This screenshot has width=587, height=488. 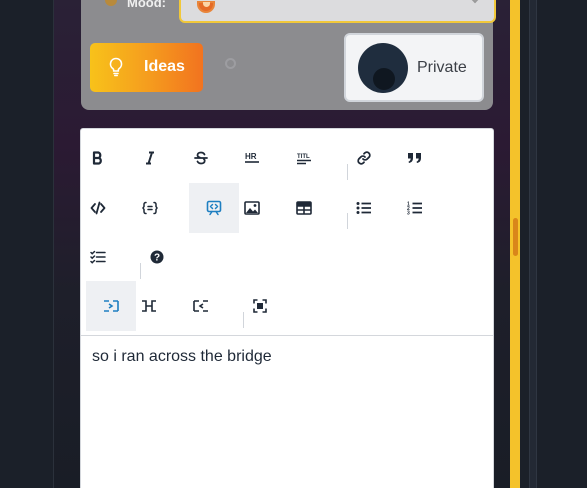 I want to click on side-by-side-icon, so click(x=149, y=306).